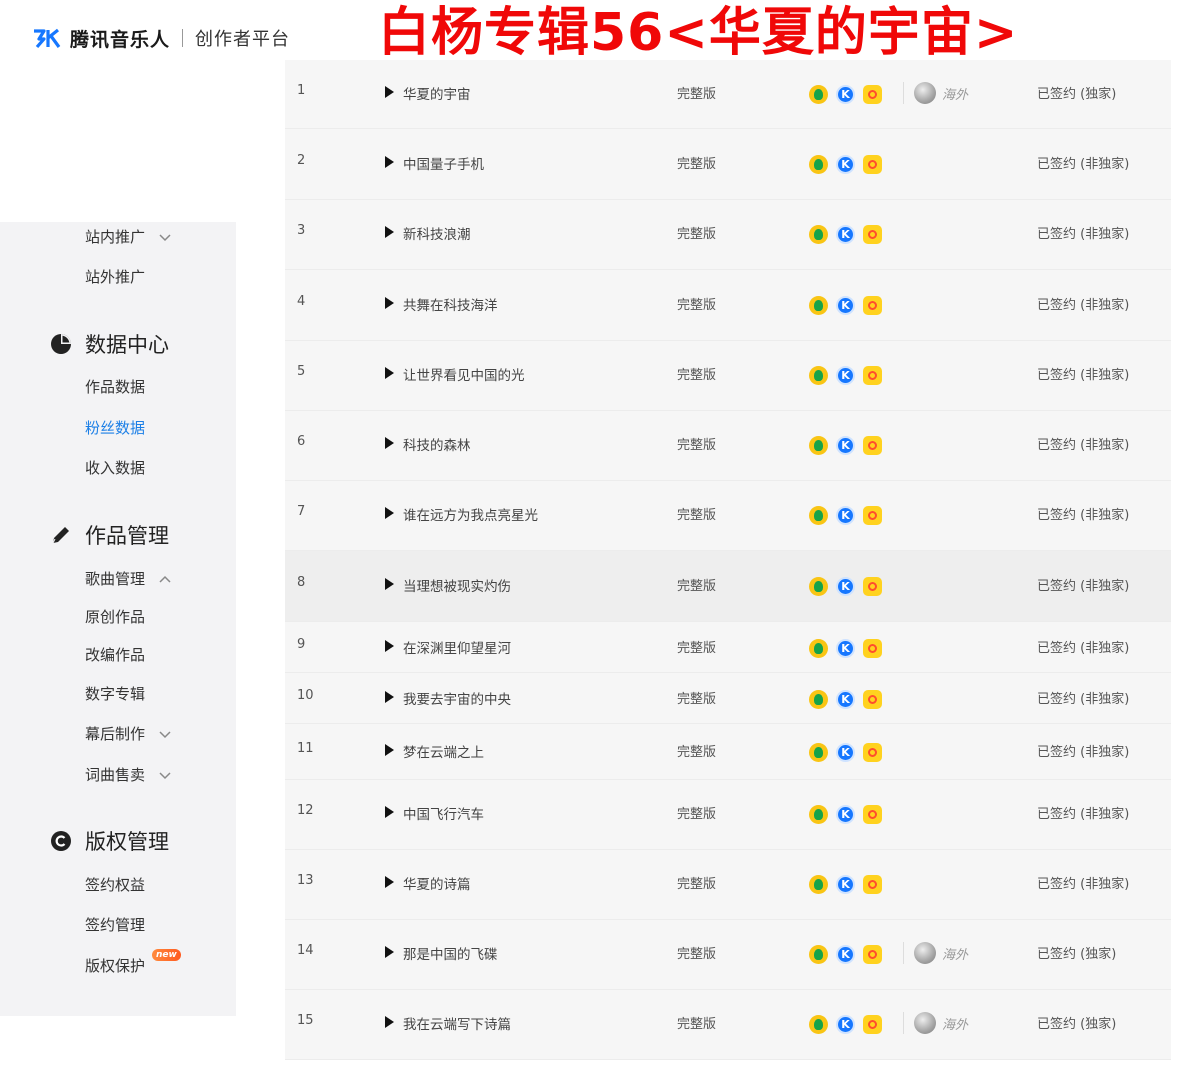 The image size is (1200, 1076). I want to click on chevron-down-icon, so click(165, 237).